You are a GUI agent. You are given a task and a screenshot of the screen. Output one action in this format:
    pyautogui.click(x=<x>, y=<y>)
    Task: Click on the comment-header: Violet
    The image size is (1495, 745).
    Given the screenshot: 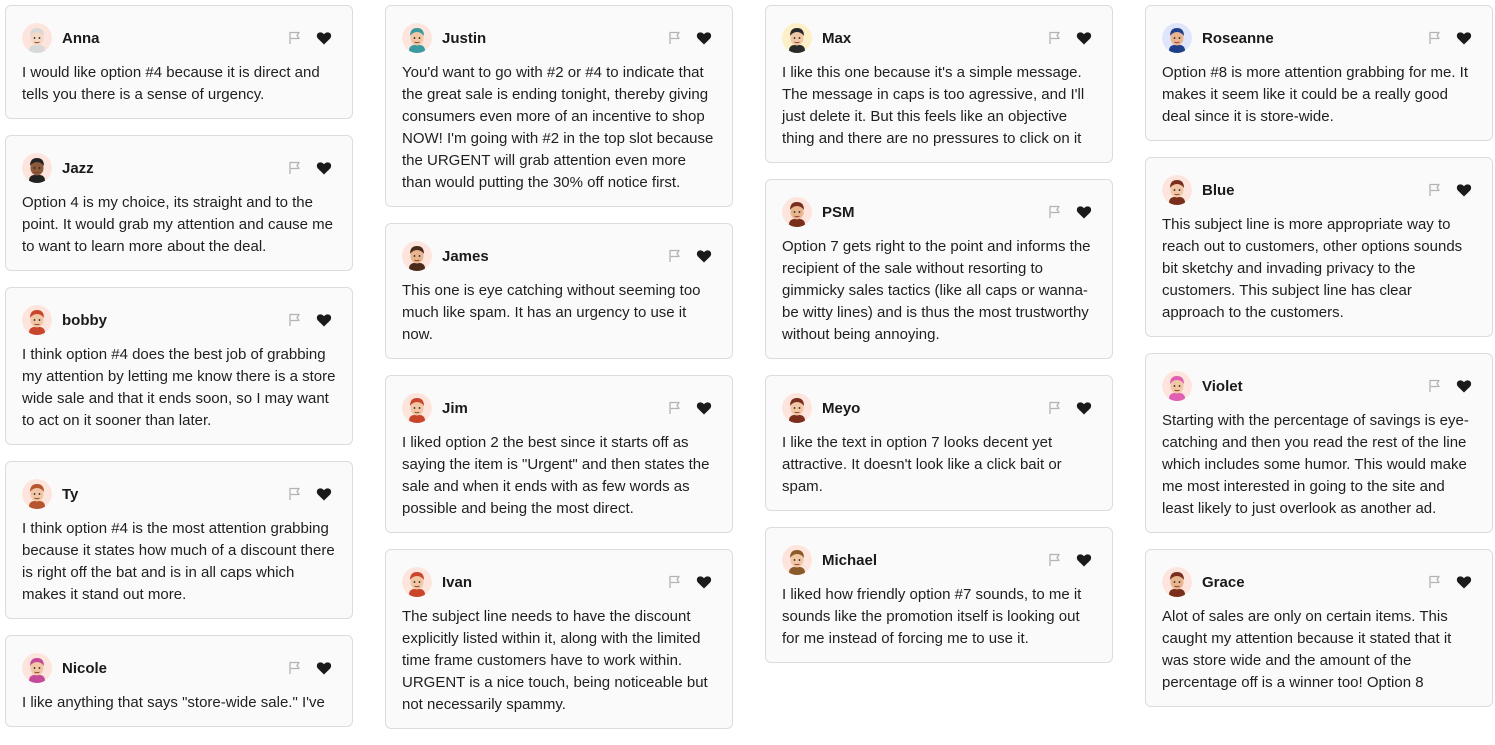 What is the action you would take?
    pyautogui.click(x=1319, y=386)
    